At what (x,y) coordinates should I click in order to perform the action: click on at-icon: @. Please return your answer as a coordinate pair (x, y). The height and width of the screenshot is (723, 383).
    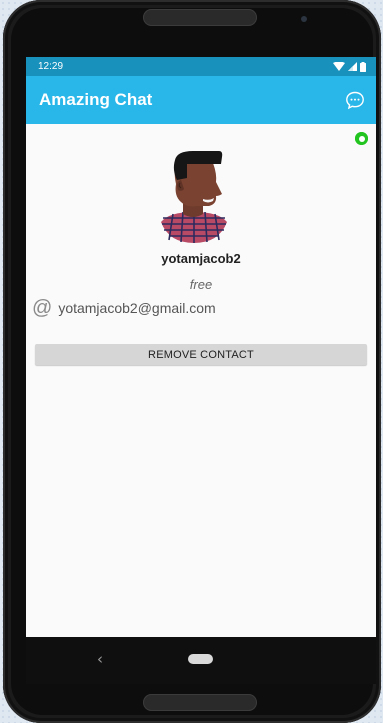
    Looking at the image, I should click on (42, 308).